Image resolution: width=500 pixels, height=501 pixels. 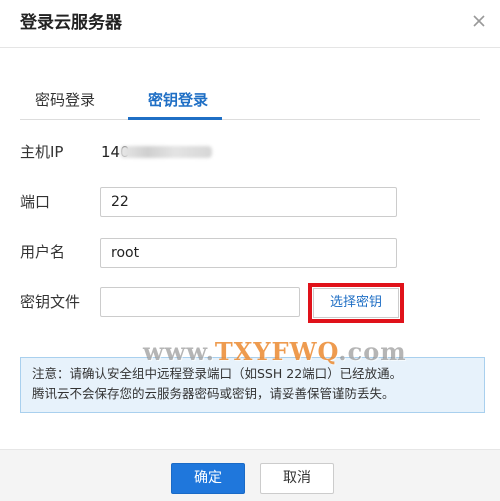 I want to click on notice-line-2: 腾讯云不会保存您的云服务器密码或密钥，请妥善保管谨防丢失。, so click(x=213, y=393).